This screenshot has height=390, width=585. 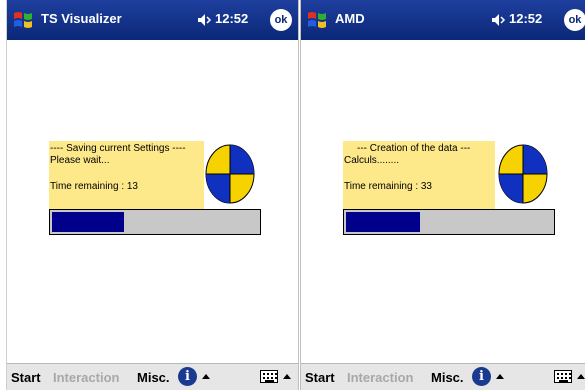 I want to click on title-bar: AMD 12:52 ok, so click(x=443, y=20).